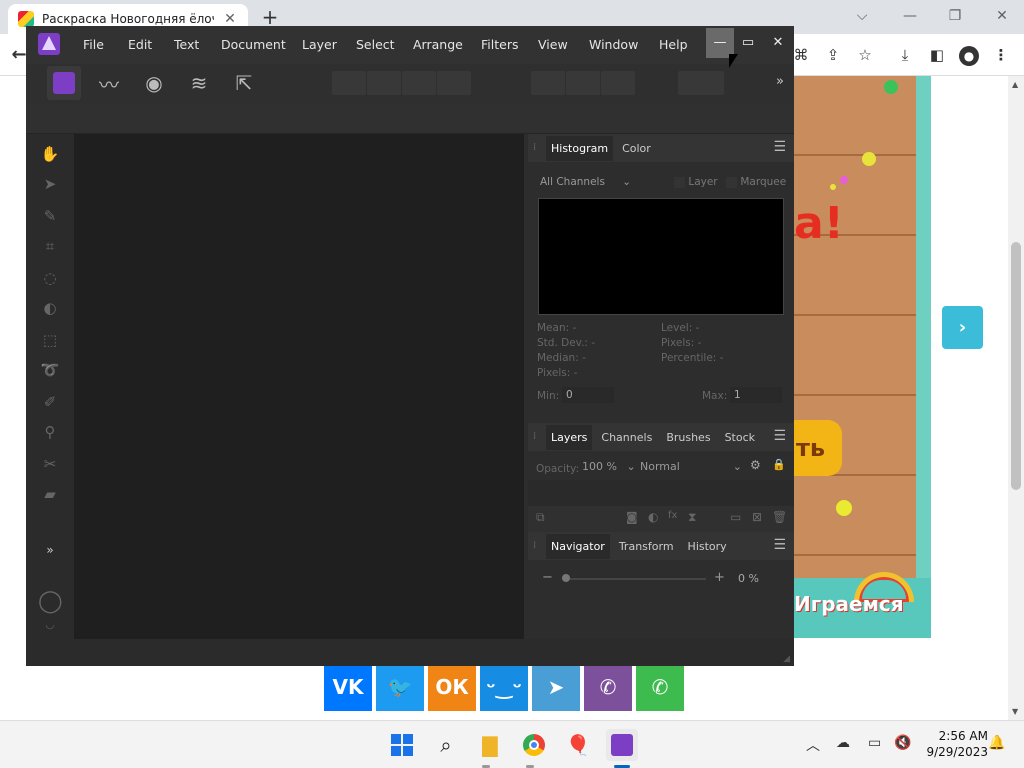  What do you see at coordinates (862, 357) in the screenshot?
I see `coloring-game-frame: a! ть Играемся` at bounding box center [862, 357].